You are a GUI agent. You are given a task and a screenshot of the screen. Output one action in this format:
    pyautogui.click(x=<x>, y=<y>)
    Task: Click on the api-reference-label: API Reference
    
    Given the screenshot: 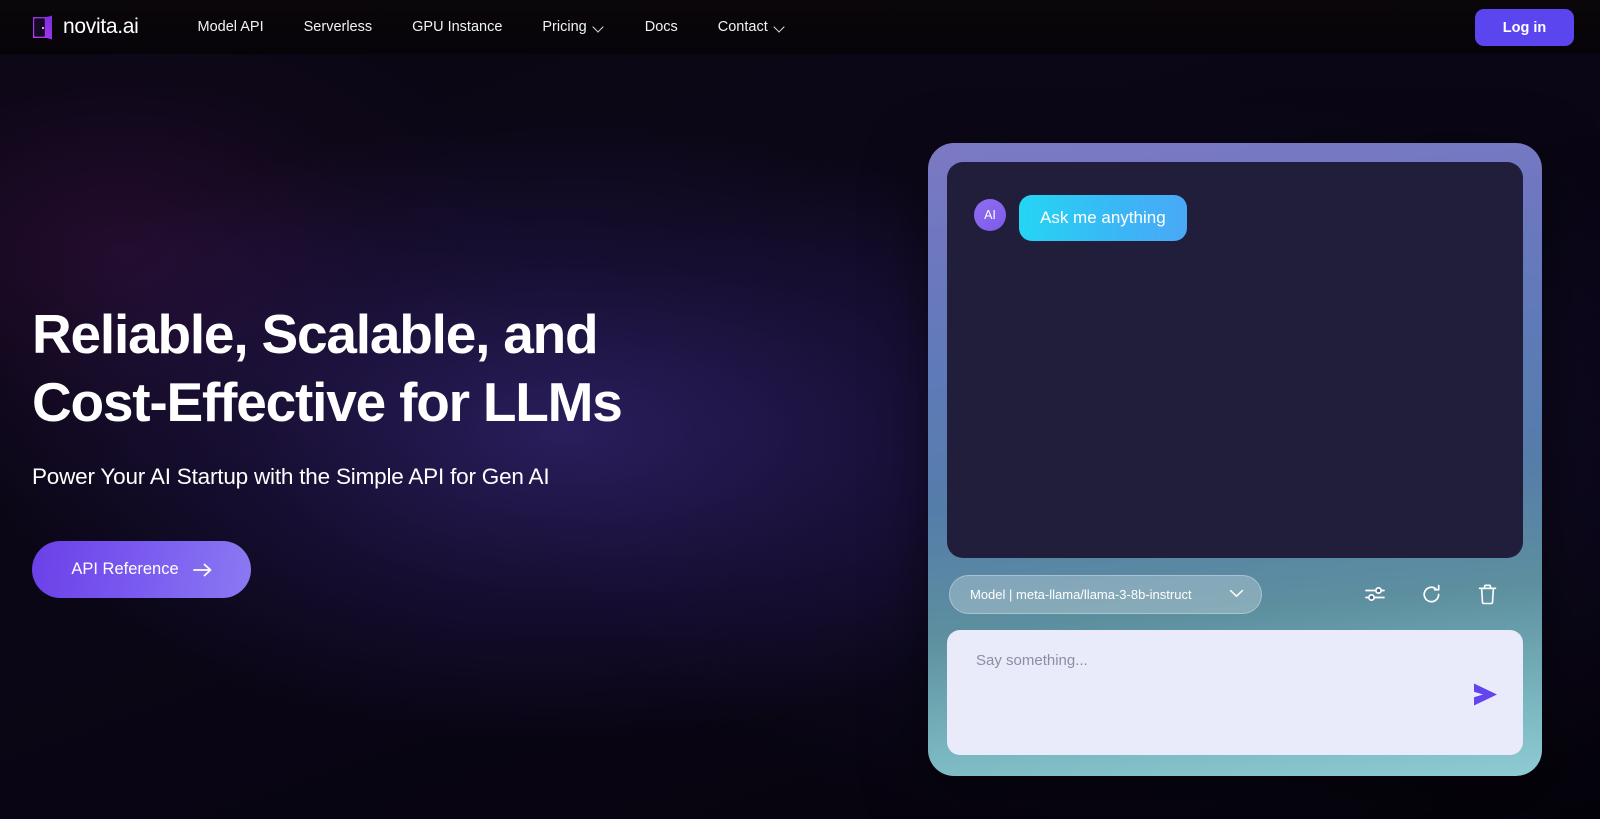 What is the action you would take?
    pyautogui.click(x=125, y=569)
    